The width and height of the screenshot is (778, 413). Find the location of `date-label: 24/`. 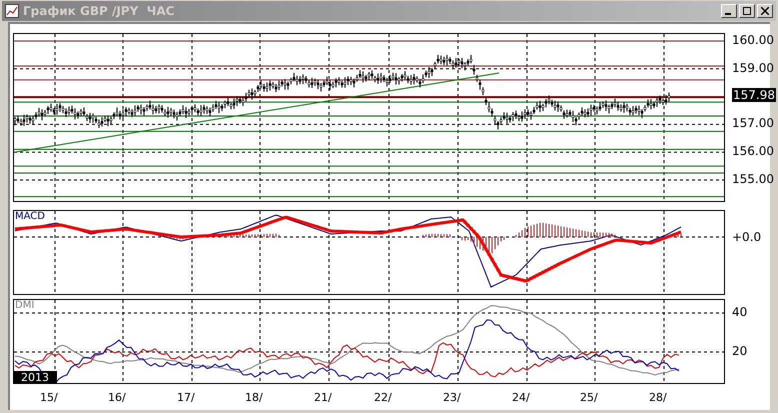

date-label: 24/ is located at coordinates (521, 397).